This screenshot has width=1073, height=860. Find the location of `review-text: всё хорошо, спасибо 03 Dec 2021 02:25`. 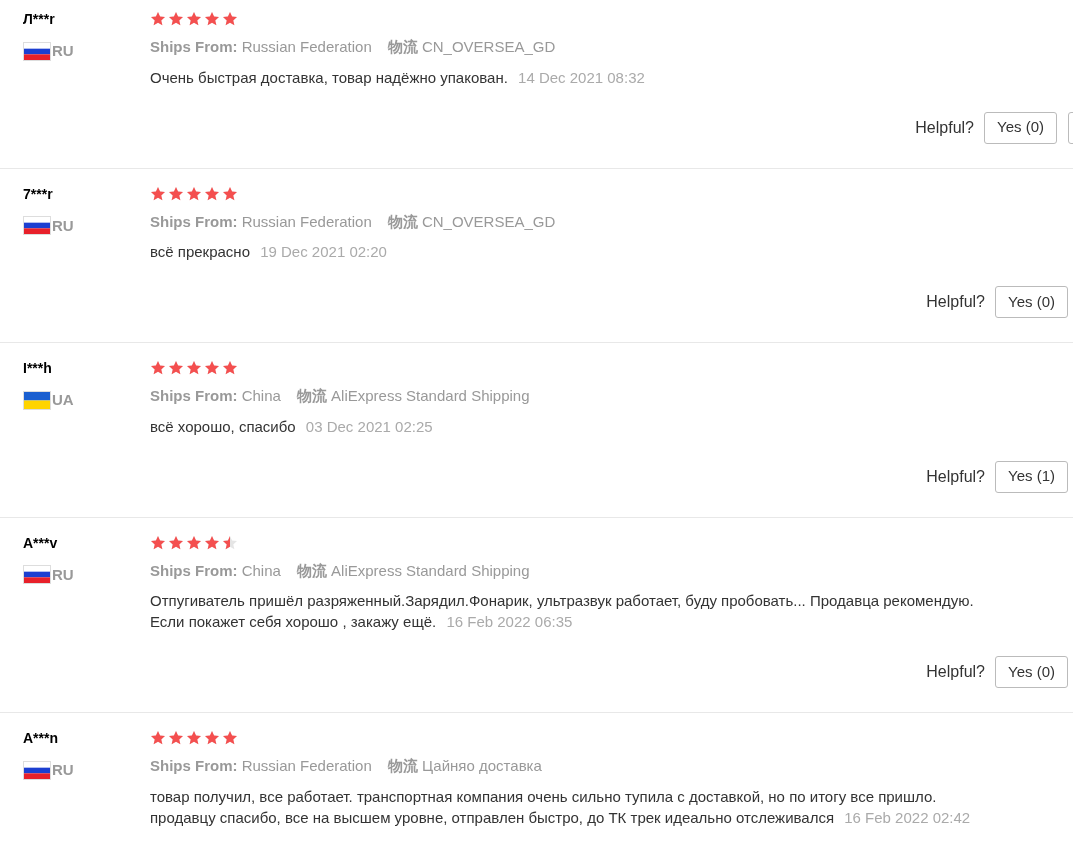

review-text: всё хорошо, спасибо 03 Dec 2021 02:25 is located at coordinates (292, 426).